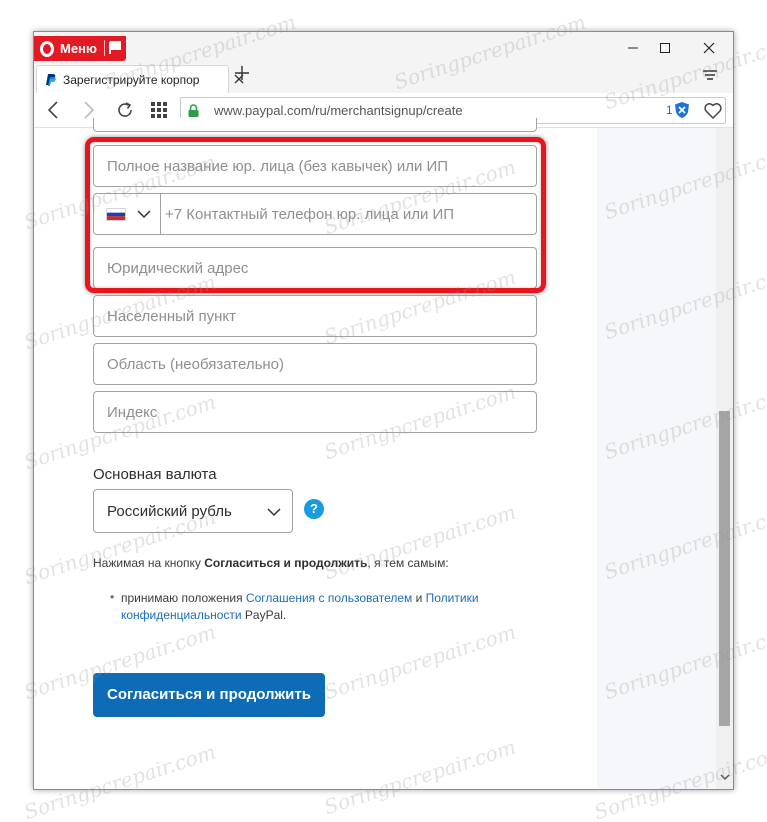  I want to click on previous-field-stub, so click(315, 125).